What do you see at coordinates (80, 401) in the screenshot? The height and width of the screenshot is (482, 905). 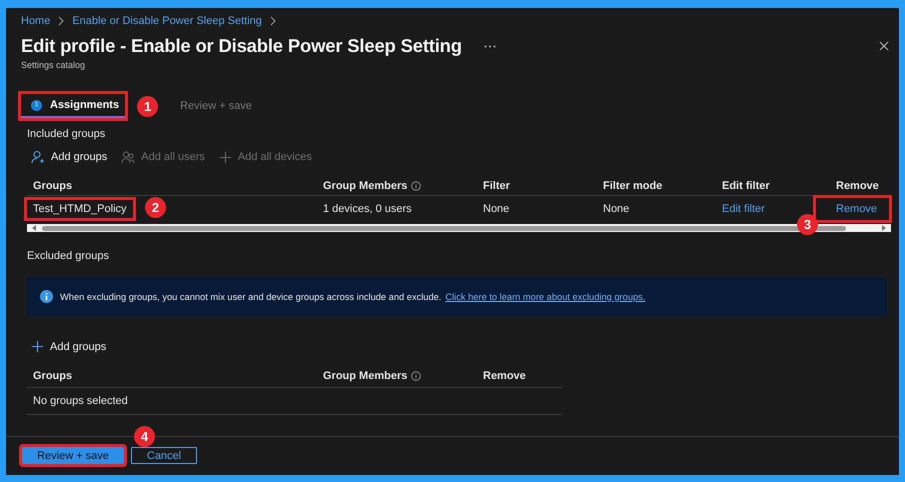 I see `empty-message: No groups selected` at bounding box center [80, 401].